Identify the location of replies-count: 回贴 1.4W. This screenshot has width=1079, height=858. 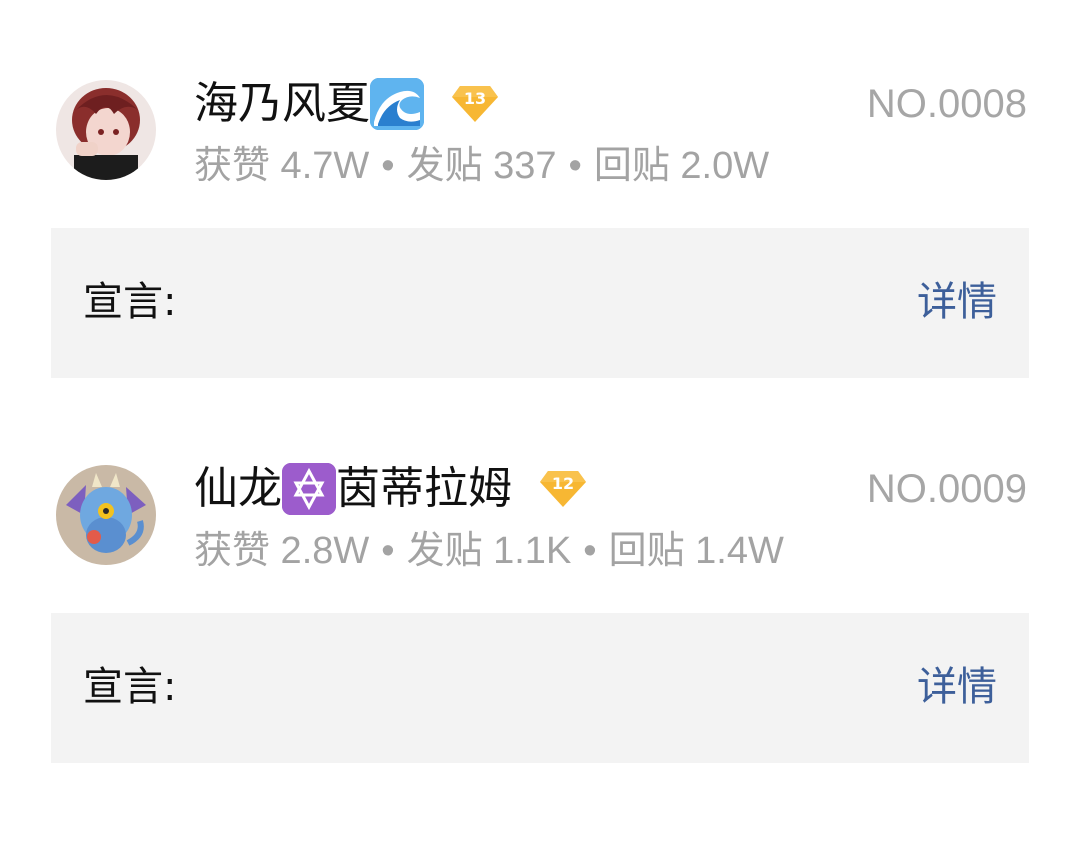
(696, 551).